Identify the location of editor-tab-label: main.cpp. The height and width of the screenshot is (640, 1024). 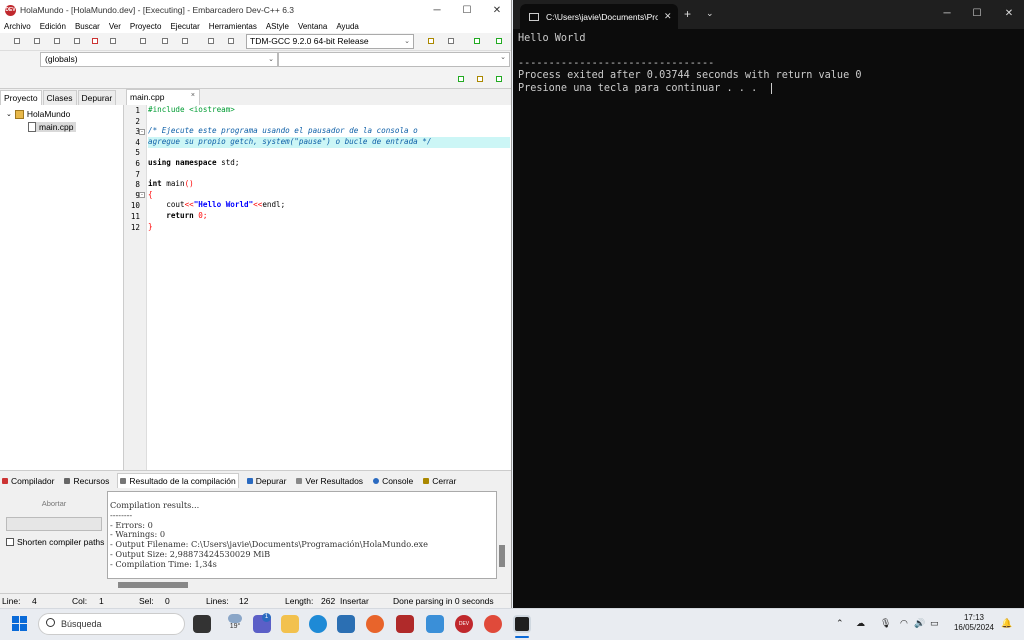
(147, 97).